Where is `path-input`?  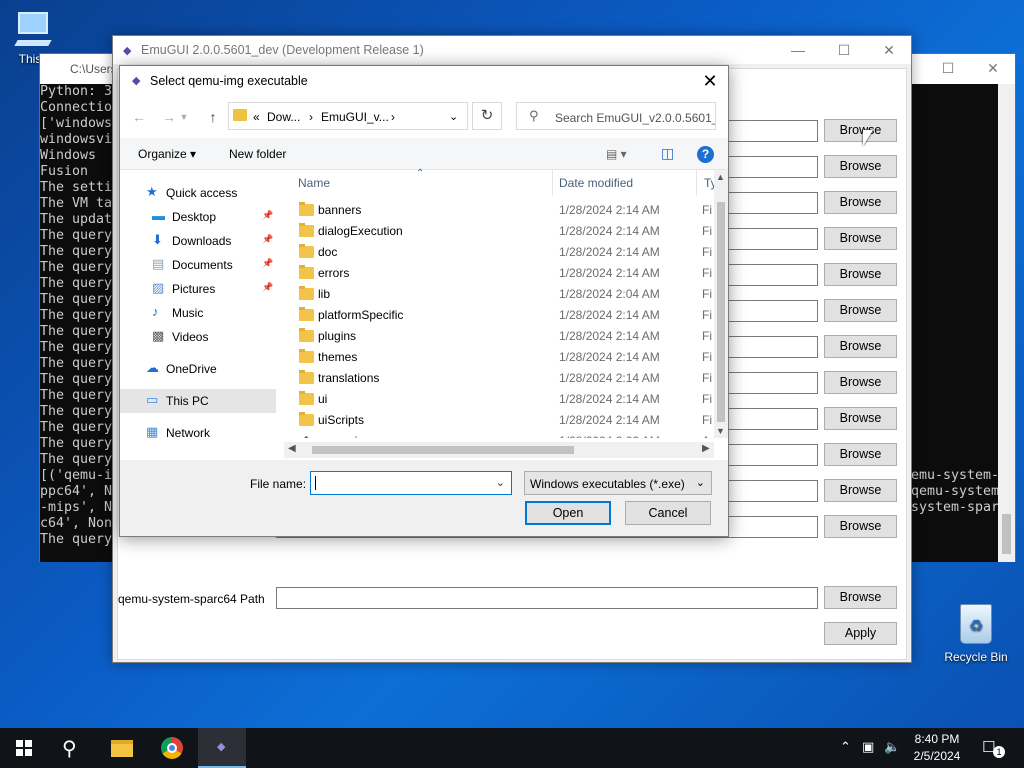
path-input is located at coordinates (547, 598).